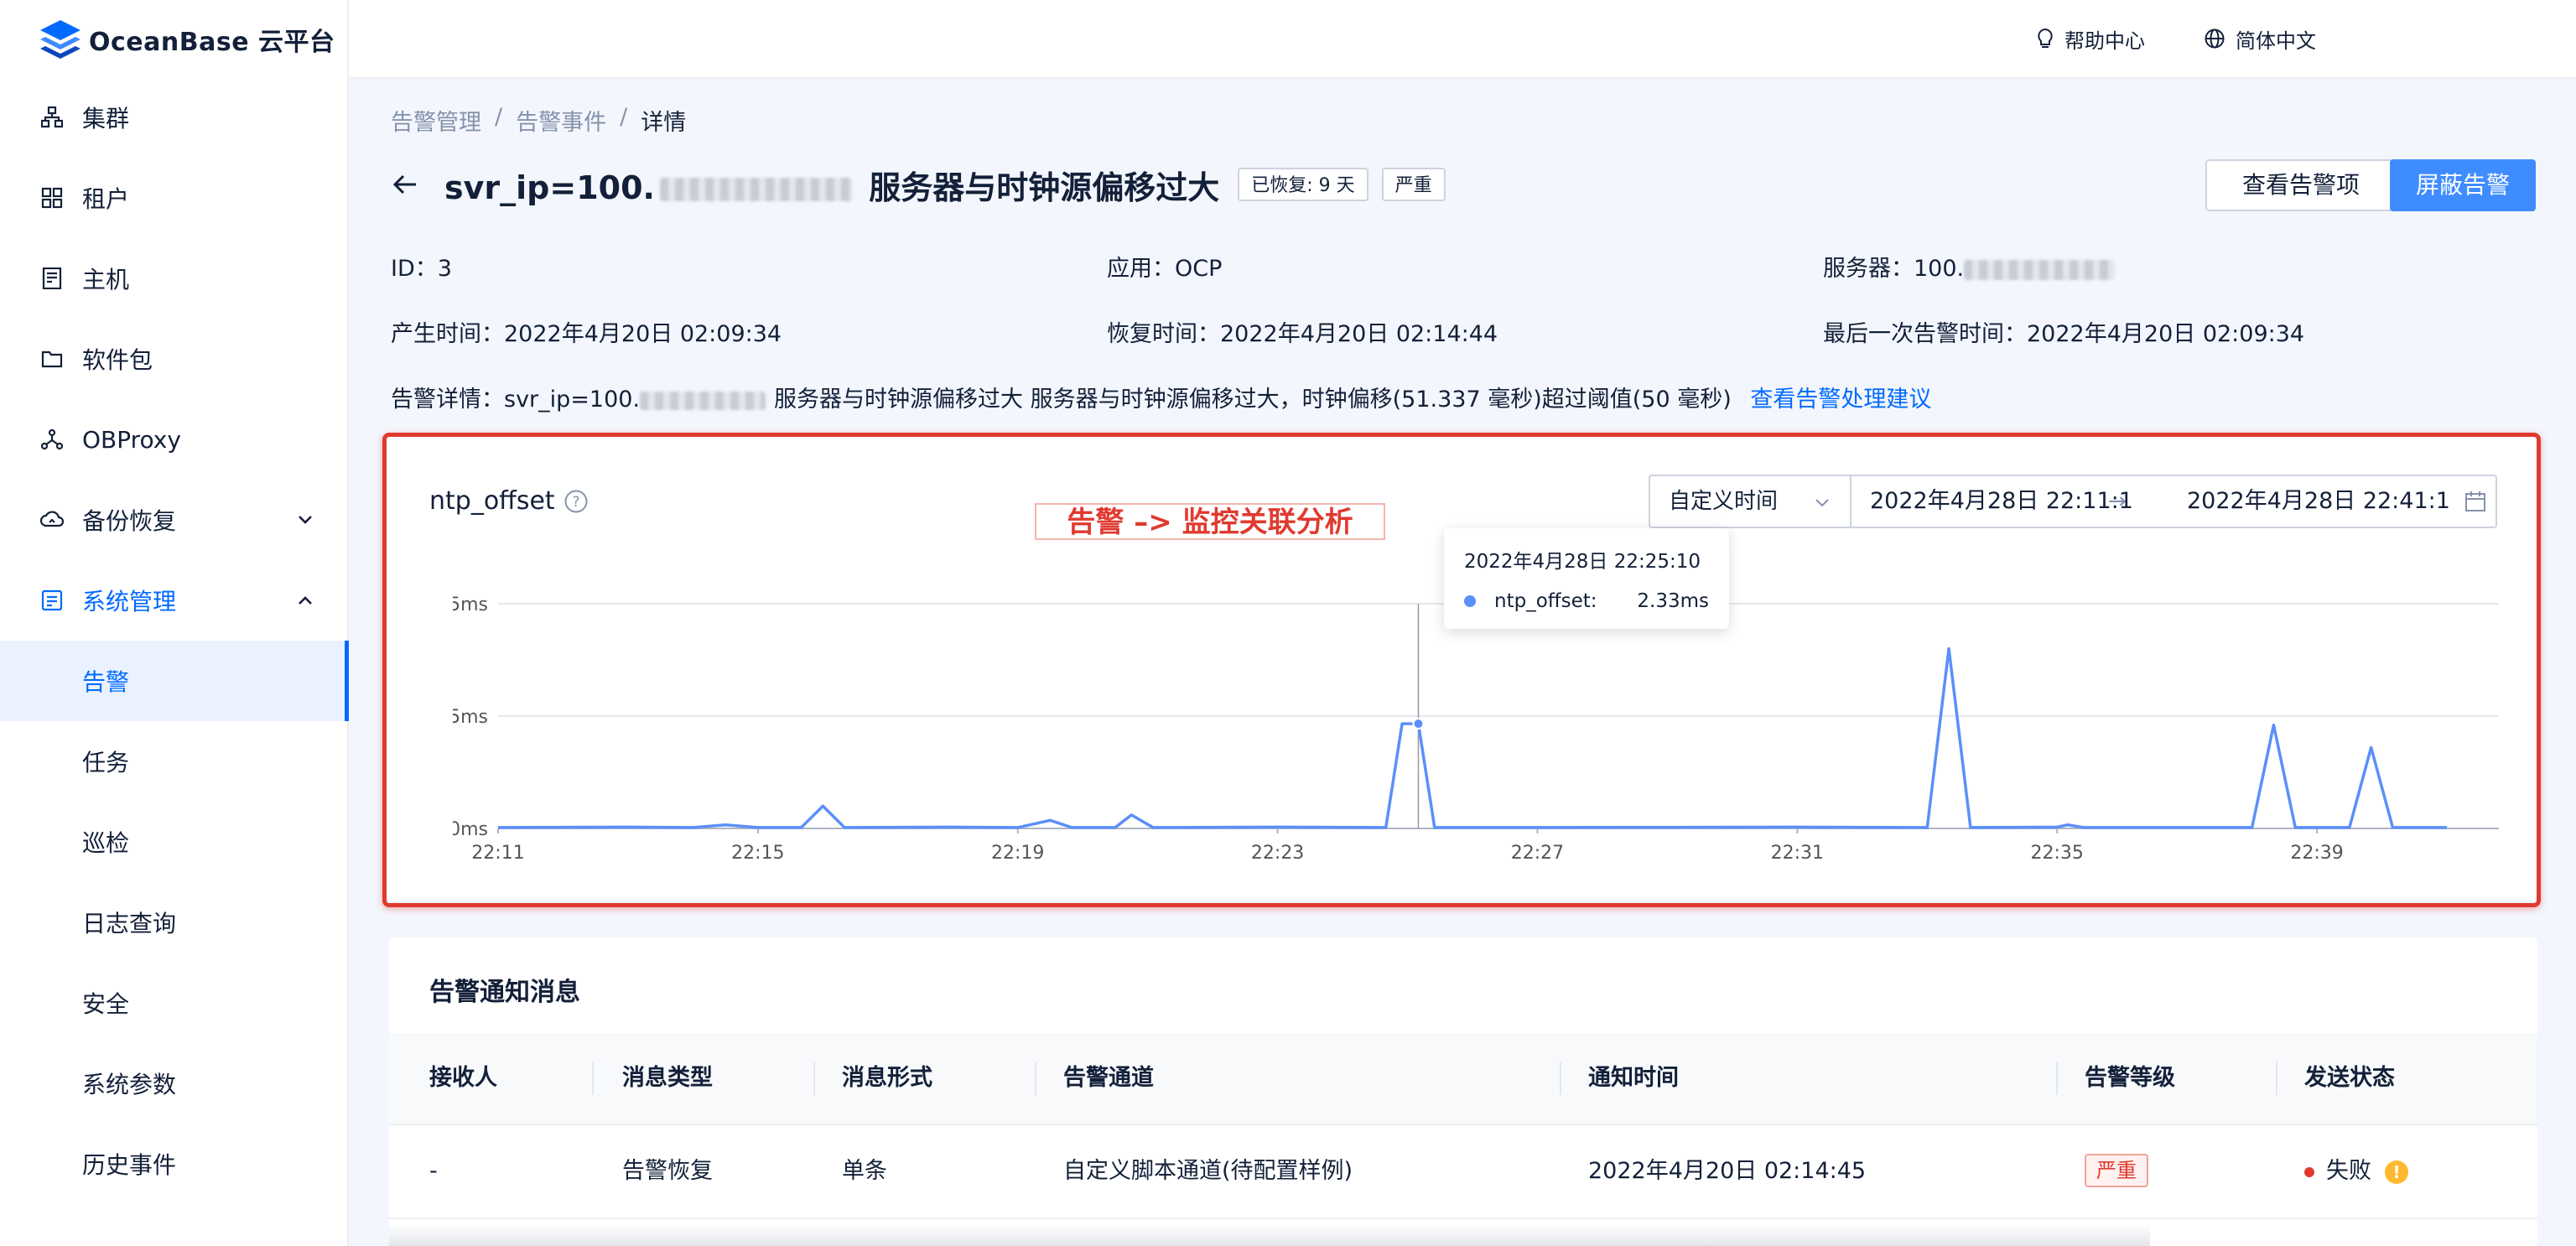 Image resolution: width=2576 pixels, height=1246 pixels. Describe the element at coordinates (436, 120) in the screenshot. I see `breadcrumb-item: 告警管理` at that location.